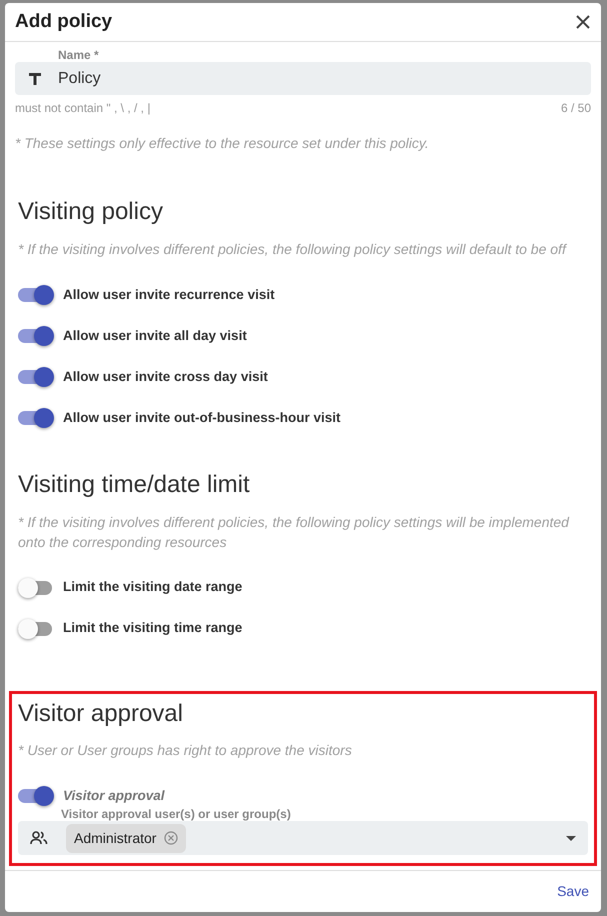 This screenshot has width=607, height=916. What do you see at coordinates (115, 838) in the screenshot?
I see `chip-label: Administrator` at bounding box center [115, 838].